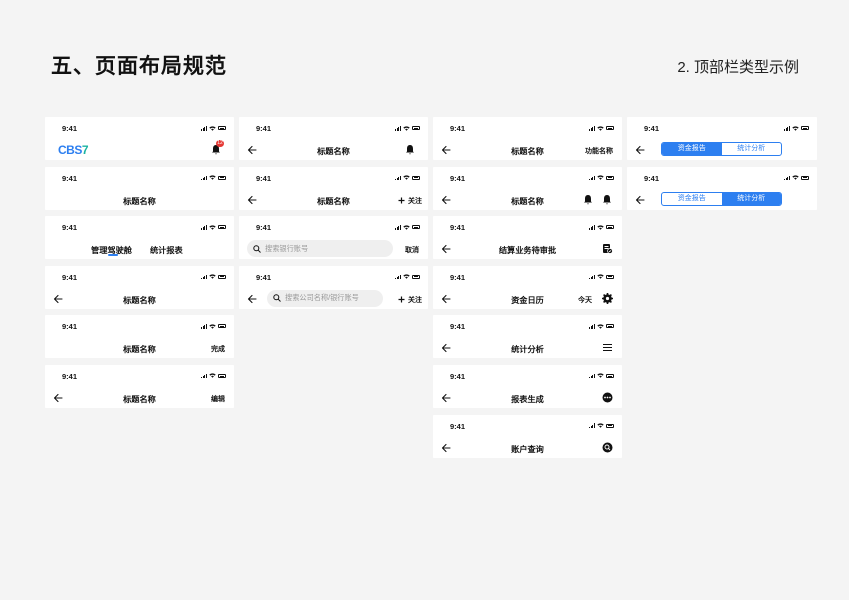 Image resolution: width=849 pixels, height=600 pixels. I want to click on done-button: 完成, so click(218, 349).